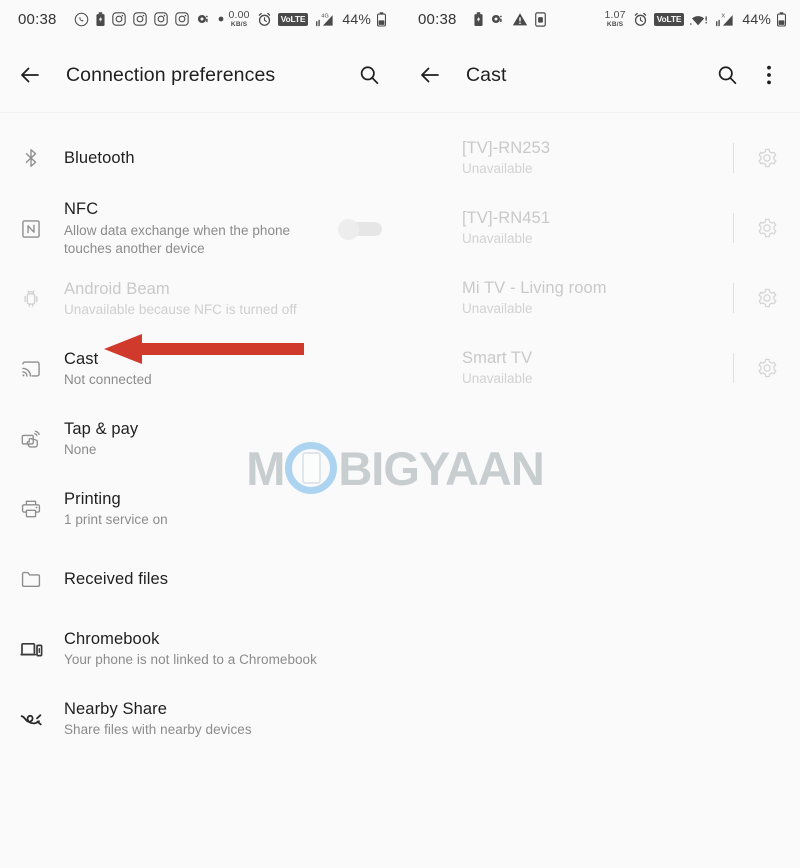  I want to click on cast-device-name: Mi TV - Living room, so click(534, 287).